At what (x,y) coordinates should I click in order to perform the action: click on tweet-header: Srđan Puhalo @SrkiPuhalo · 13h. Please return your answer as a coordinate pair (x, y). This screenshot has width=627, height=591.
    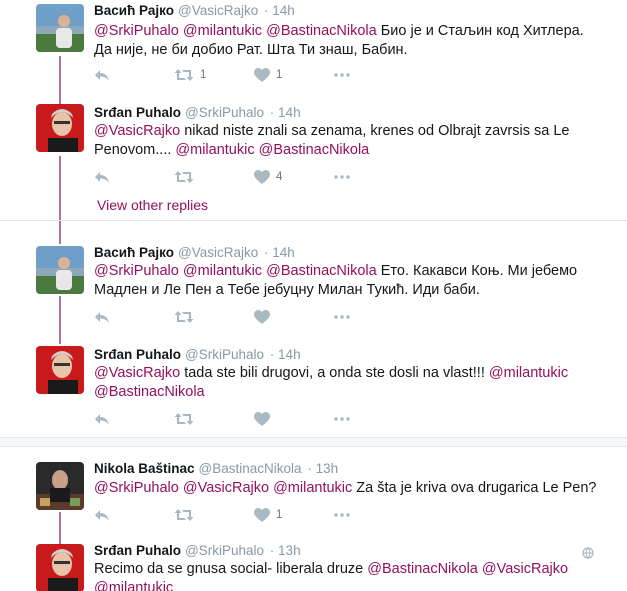
    Looking at the image, I should click on (197, 550).